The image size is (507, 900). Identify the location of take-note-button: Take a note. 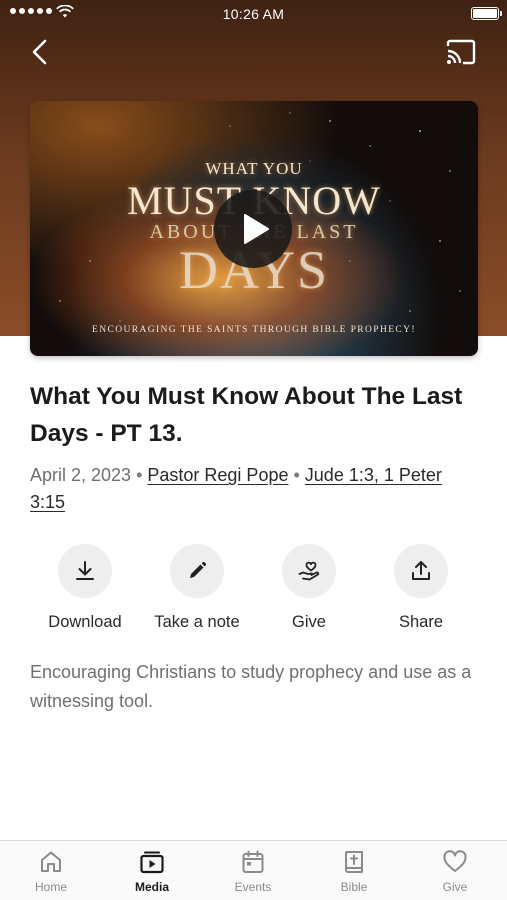
(197, 590).